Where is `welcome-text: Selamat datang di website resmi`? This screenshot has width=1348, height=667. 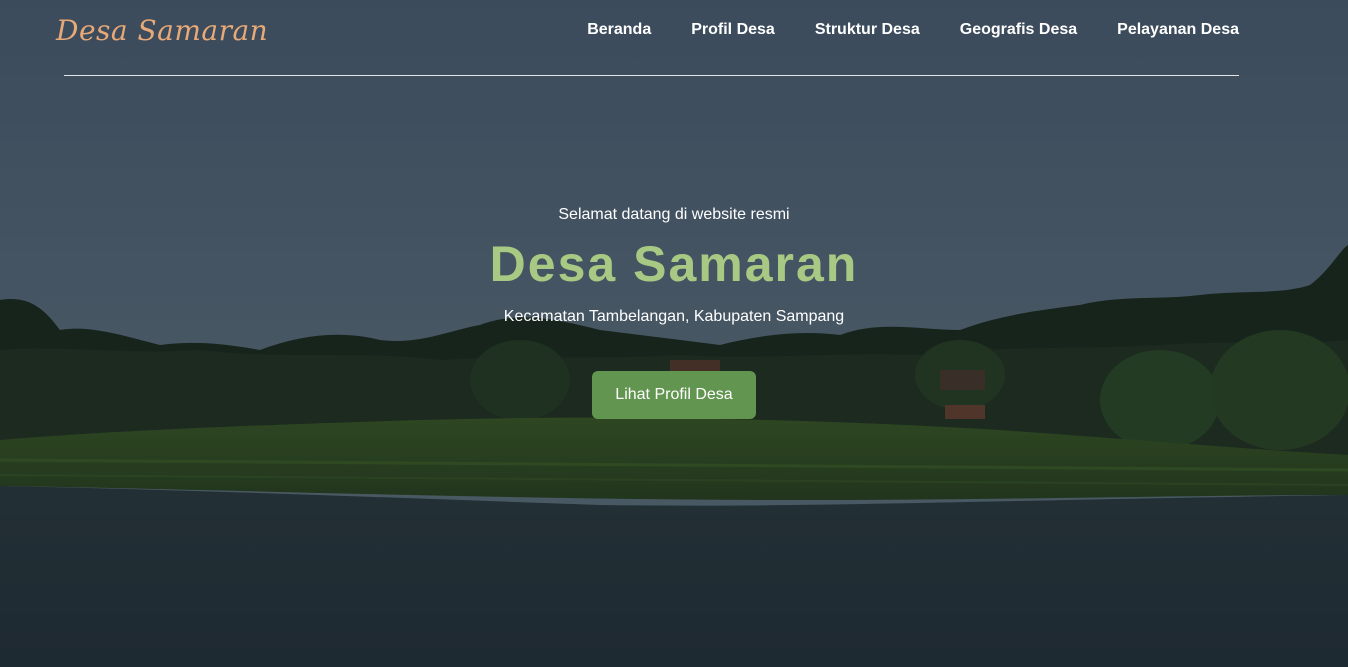 welcome-text: Selamat datang di website resmi is located at coordinates (674, 214).